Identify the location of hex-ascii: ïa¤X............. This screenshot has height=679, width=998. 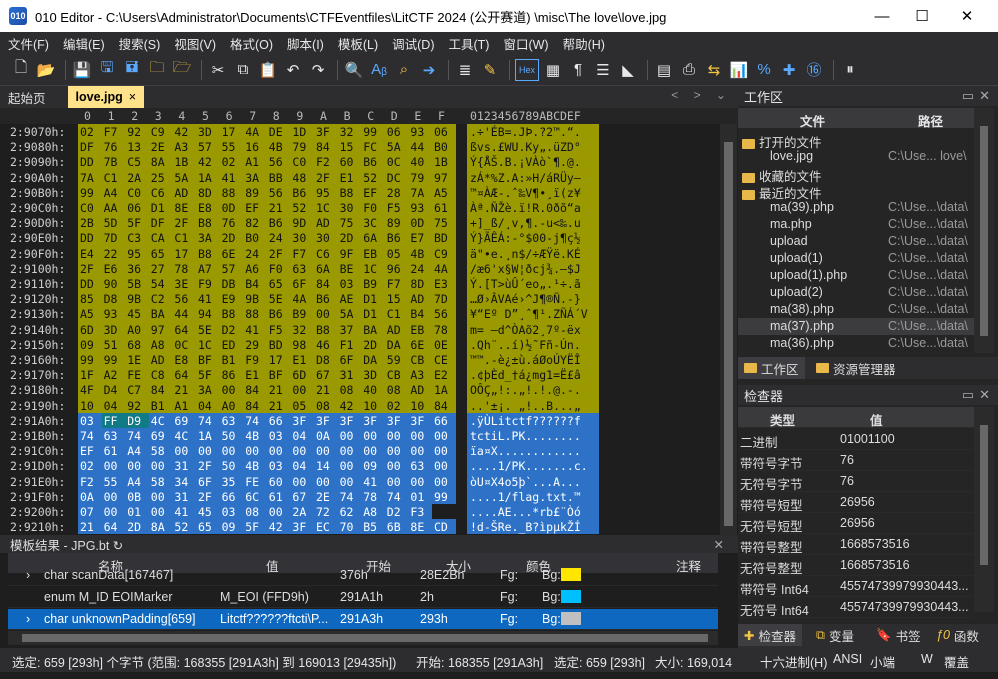
(534, 451).